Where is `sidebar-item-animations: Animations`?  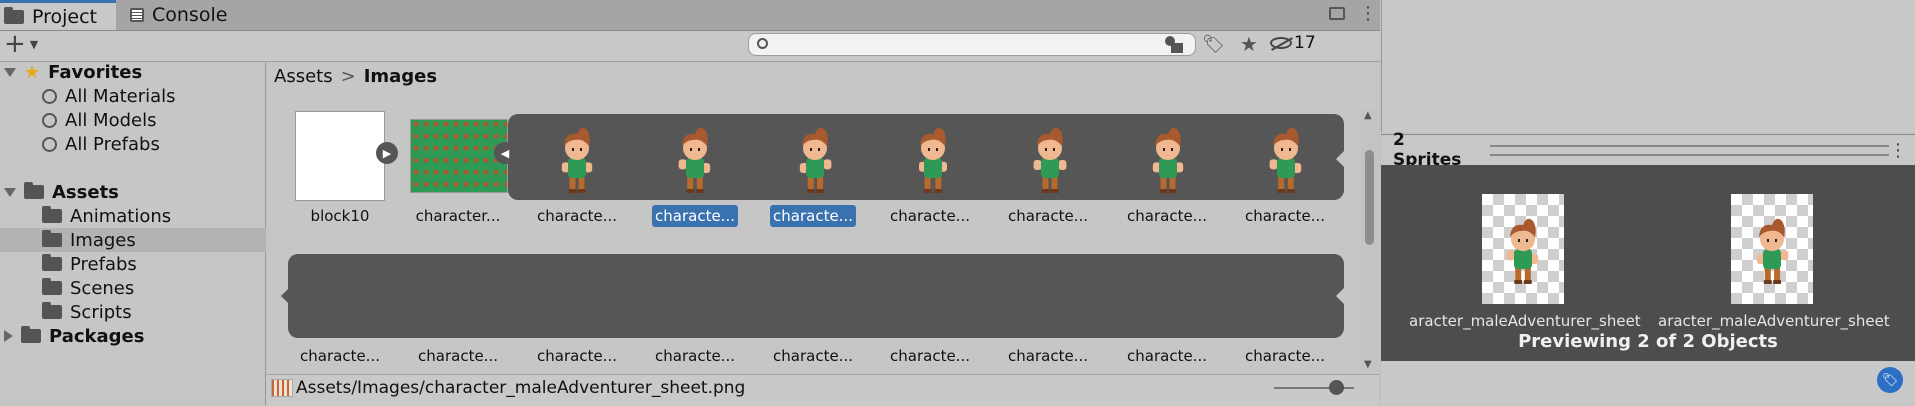 sidebar-item-animations: Animations is located at coordinates (154, 216).